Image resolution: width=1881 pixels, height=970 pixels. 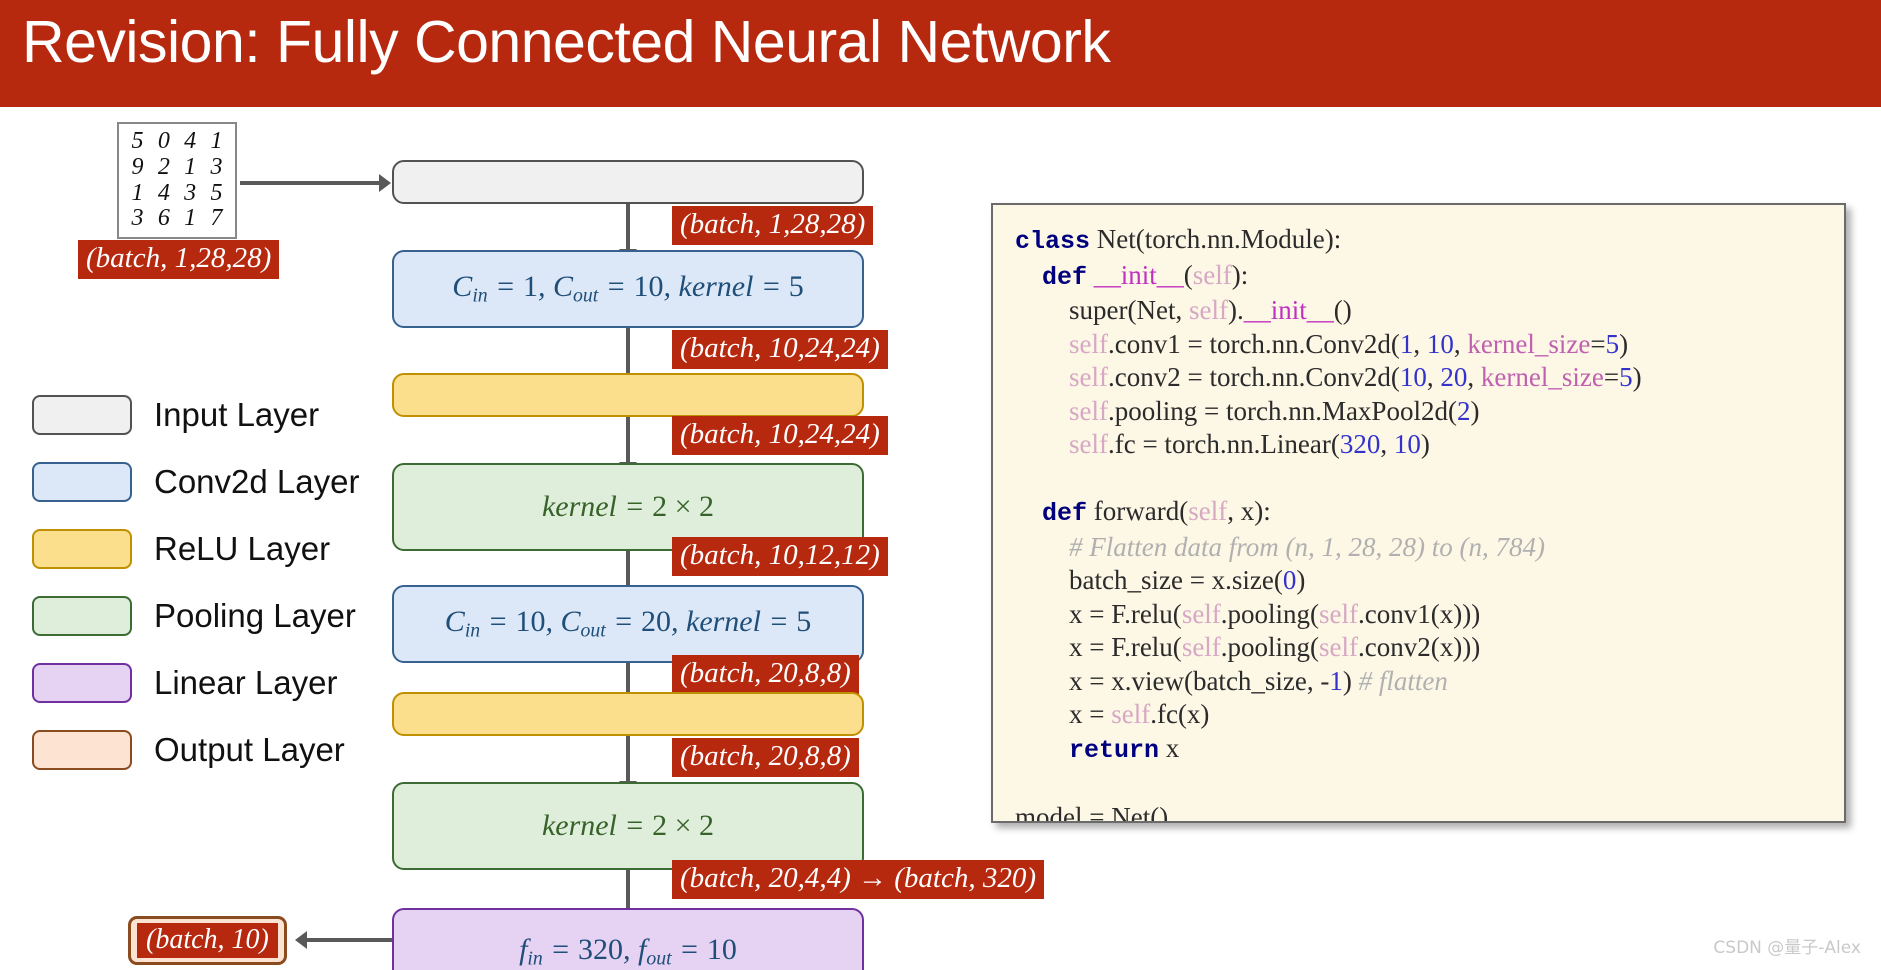 What do you see at coordinates (628, 182) in the screenshot?
I see `flow-box-input` at bounding box center [628, 182].